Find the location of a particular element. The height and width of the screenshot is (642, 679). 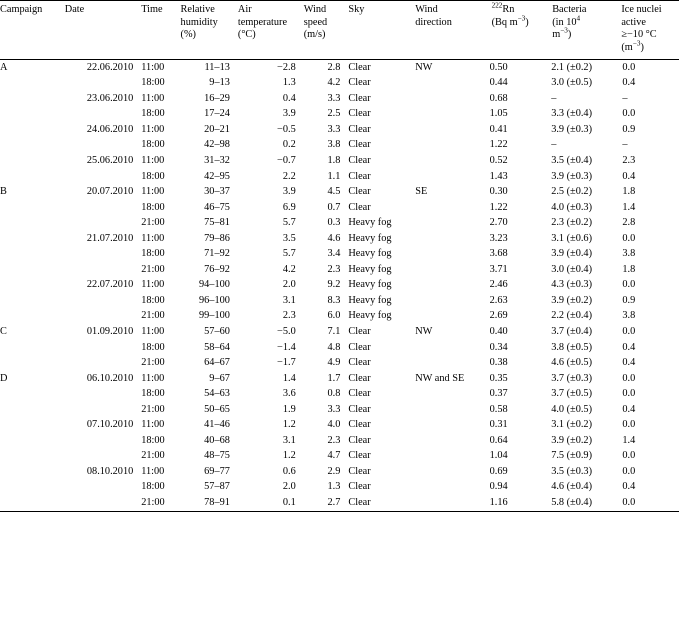

column-header-relative-humidity: Relative humidity (%) is located at coordinates (205, 30).